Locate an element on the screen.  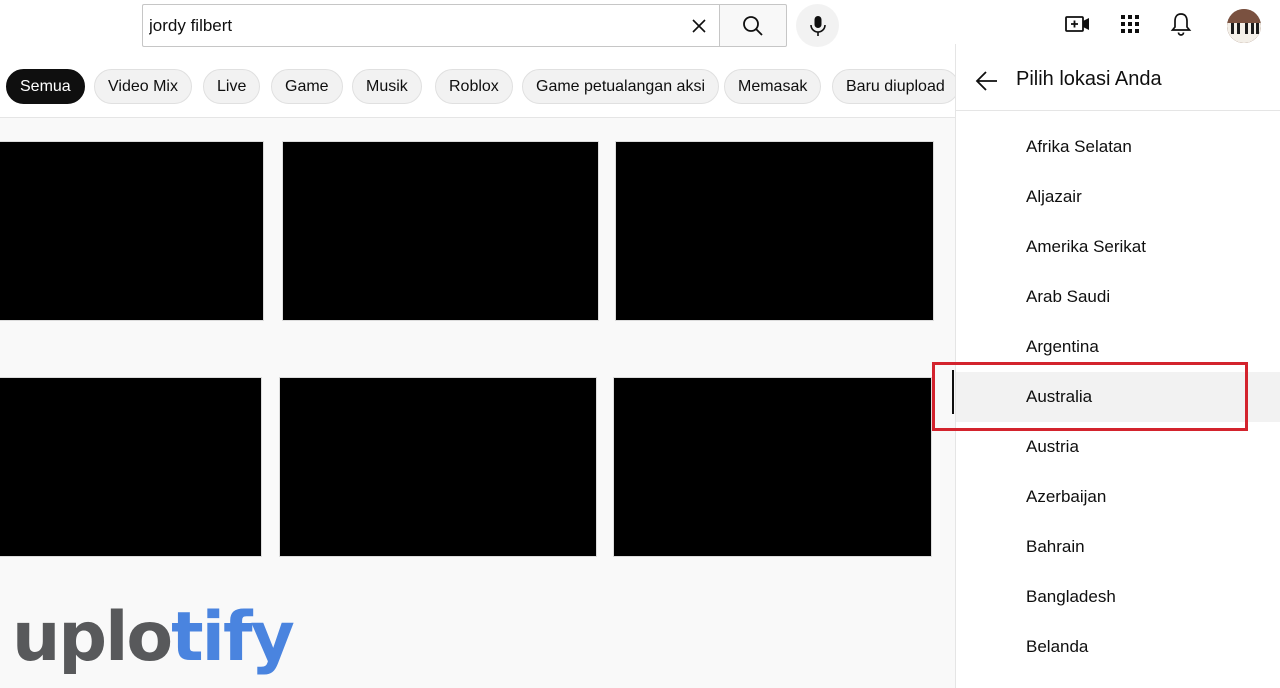
voice-search-button is located at coordinates (817, 25).